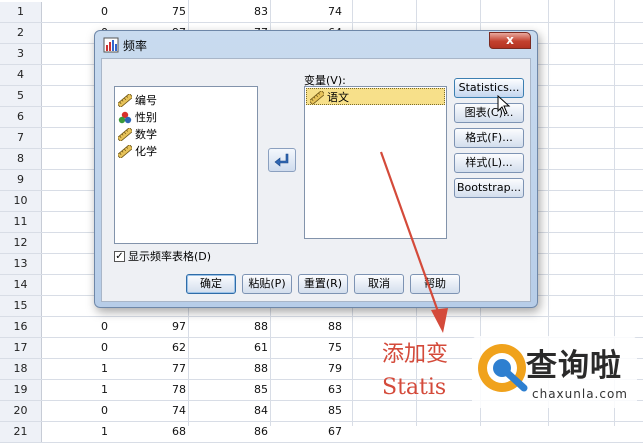  Describe the element at coordinates (338, 97) in the screenshot. I see `variable-label: 语文` at that location.